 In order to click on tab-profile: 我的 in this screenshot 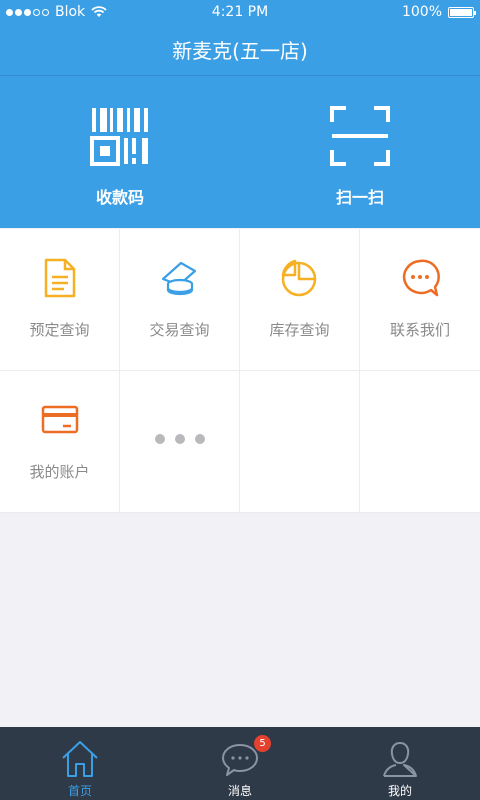, I will do `click(400, 763)`.